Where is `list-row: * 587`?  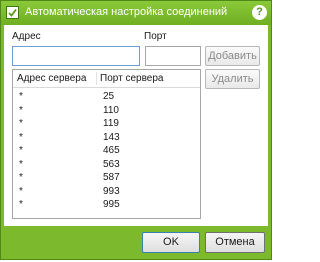
list-row: * 587 is located at coordinates (106, 179).